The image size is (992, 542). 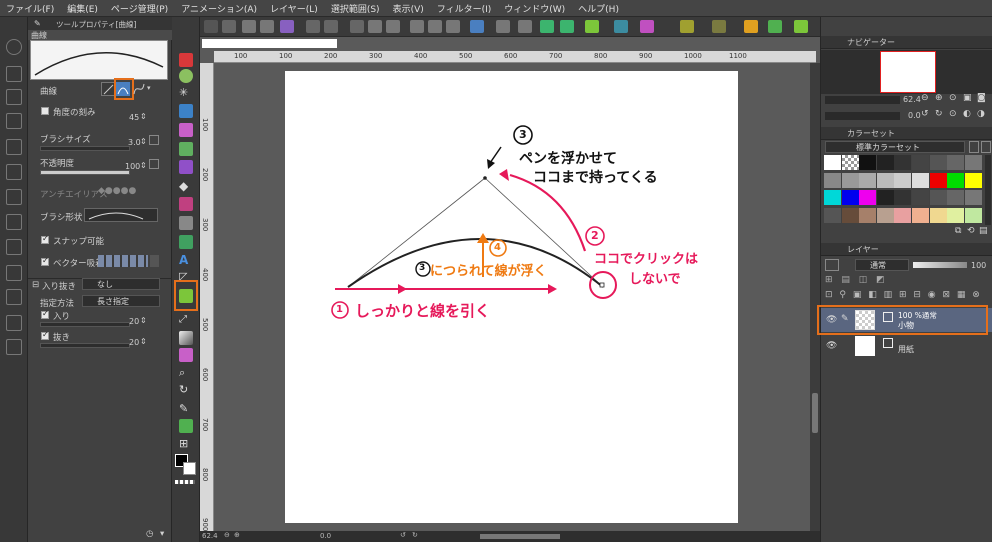 I want to click on pen-nib-tool-icon, so click(x=186, y=426).